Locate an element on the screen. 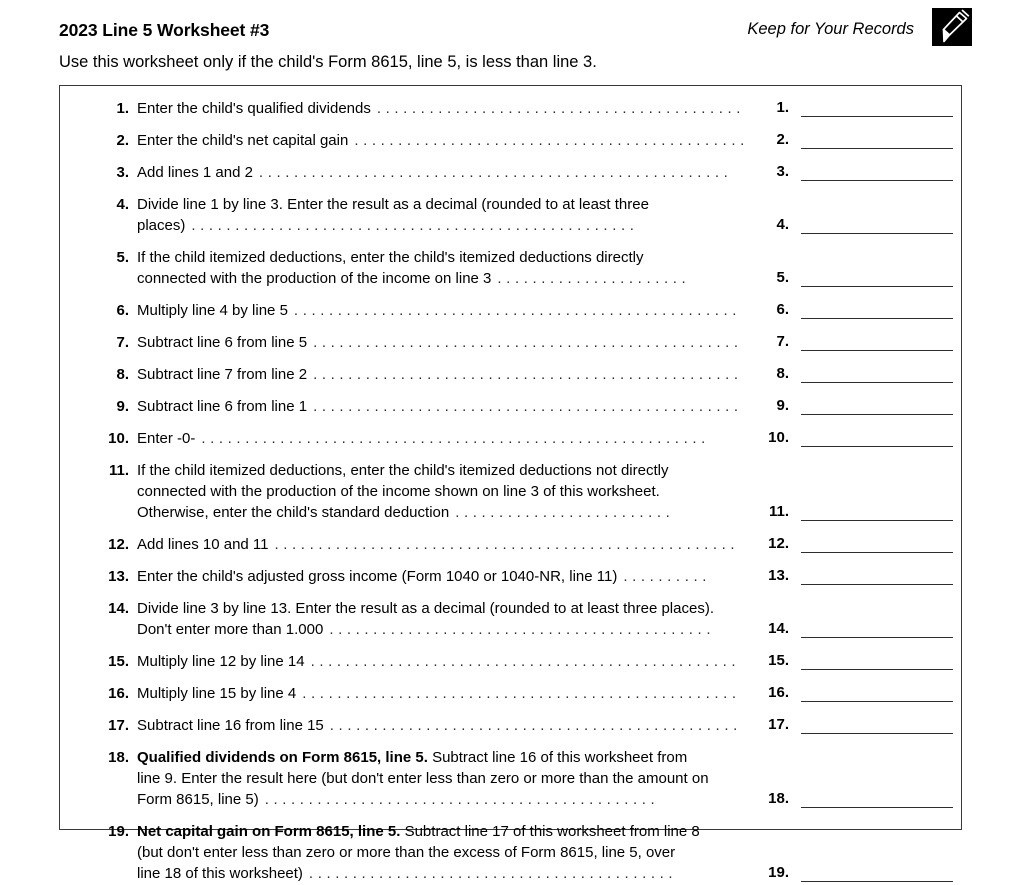  answer-field: 7. is located at coordinates (857, 343).